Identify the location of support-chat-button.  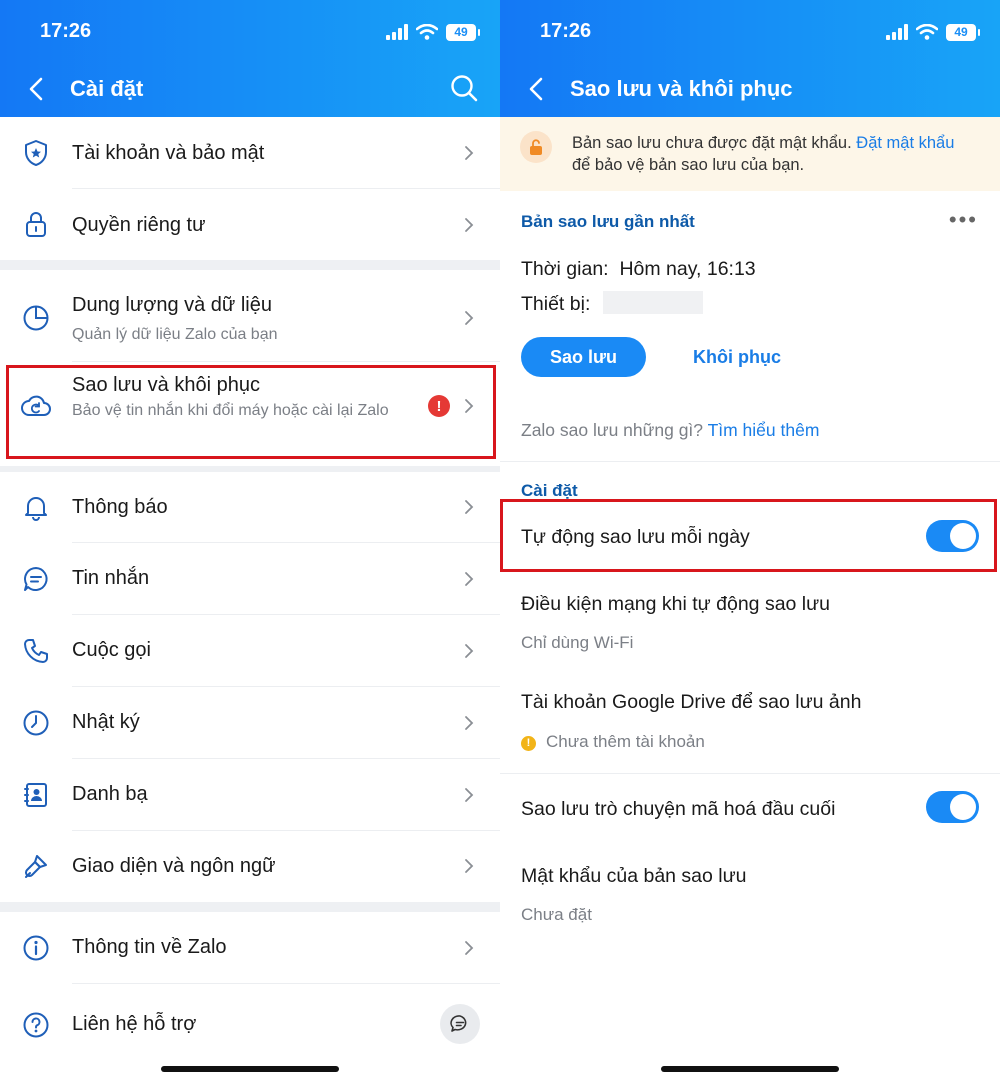
(460, 1024).